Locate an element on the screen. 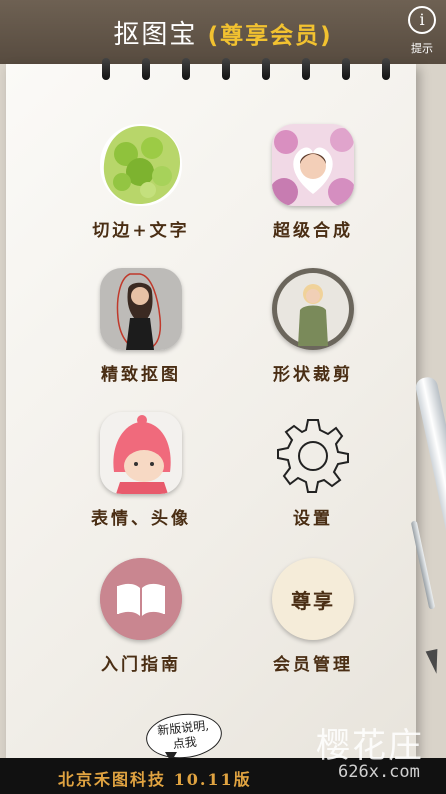 This screenshot has height=794, width=446. menu-label: 形状裁剪 is located at coordinates (313, 375).